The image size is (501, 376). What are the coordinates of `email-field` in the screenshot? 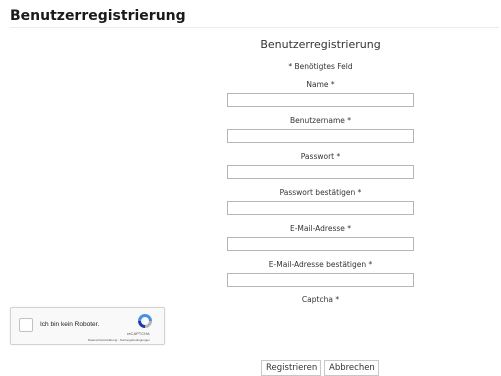 It's located at (320, 244).